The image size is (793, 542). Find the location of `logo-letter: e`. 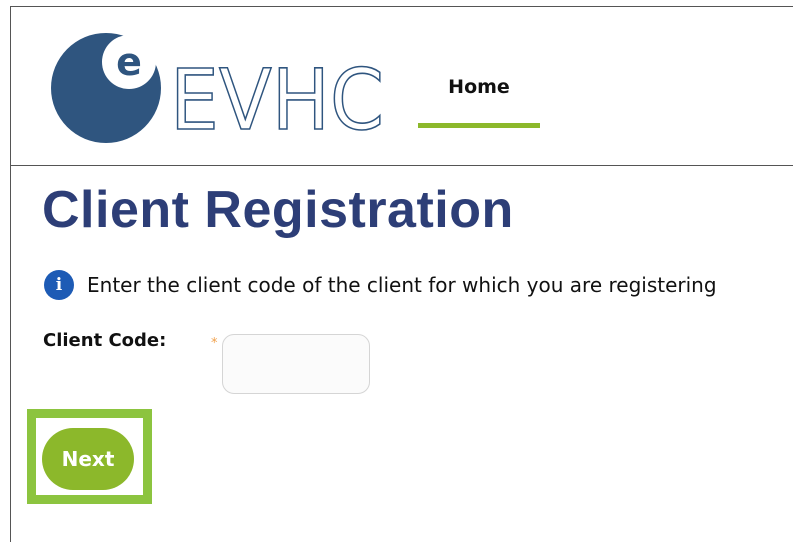

logo-letter: e is located at coordinates (129, 62).